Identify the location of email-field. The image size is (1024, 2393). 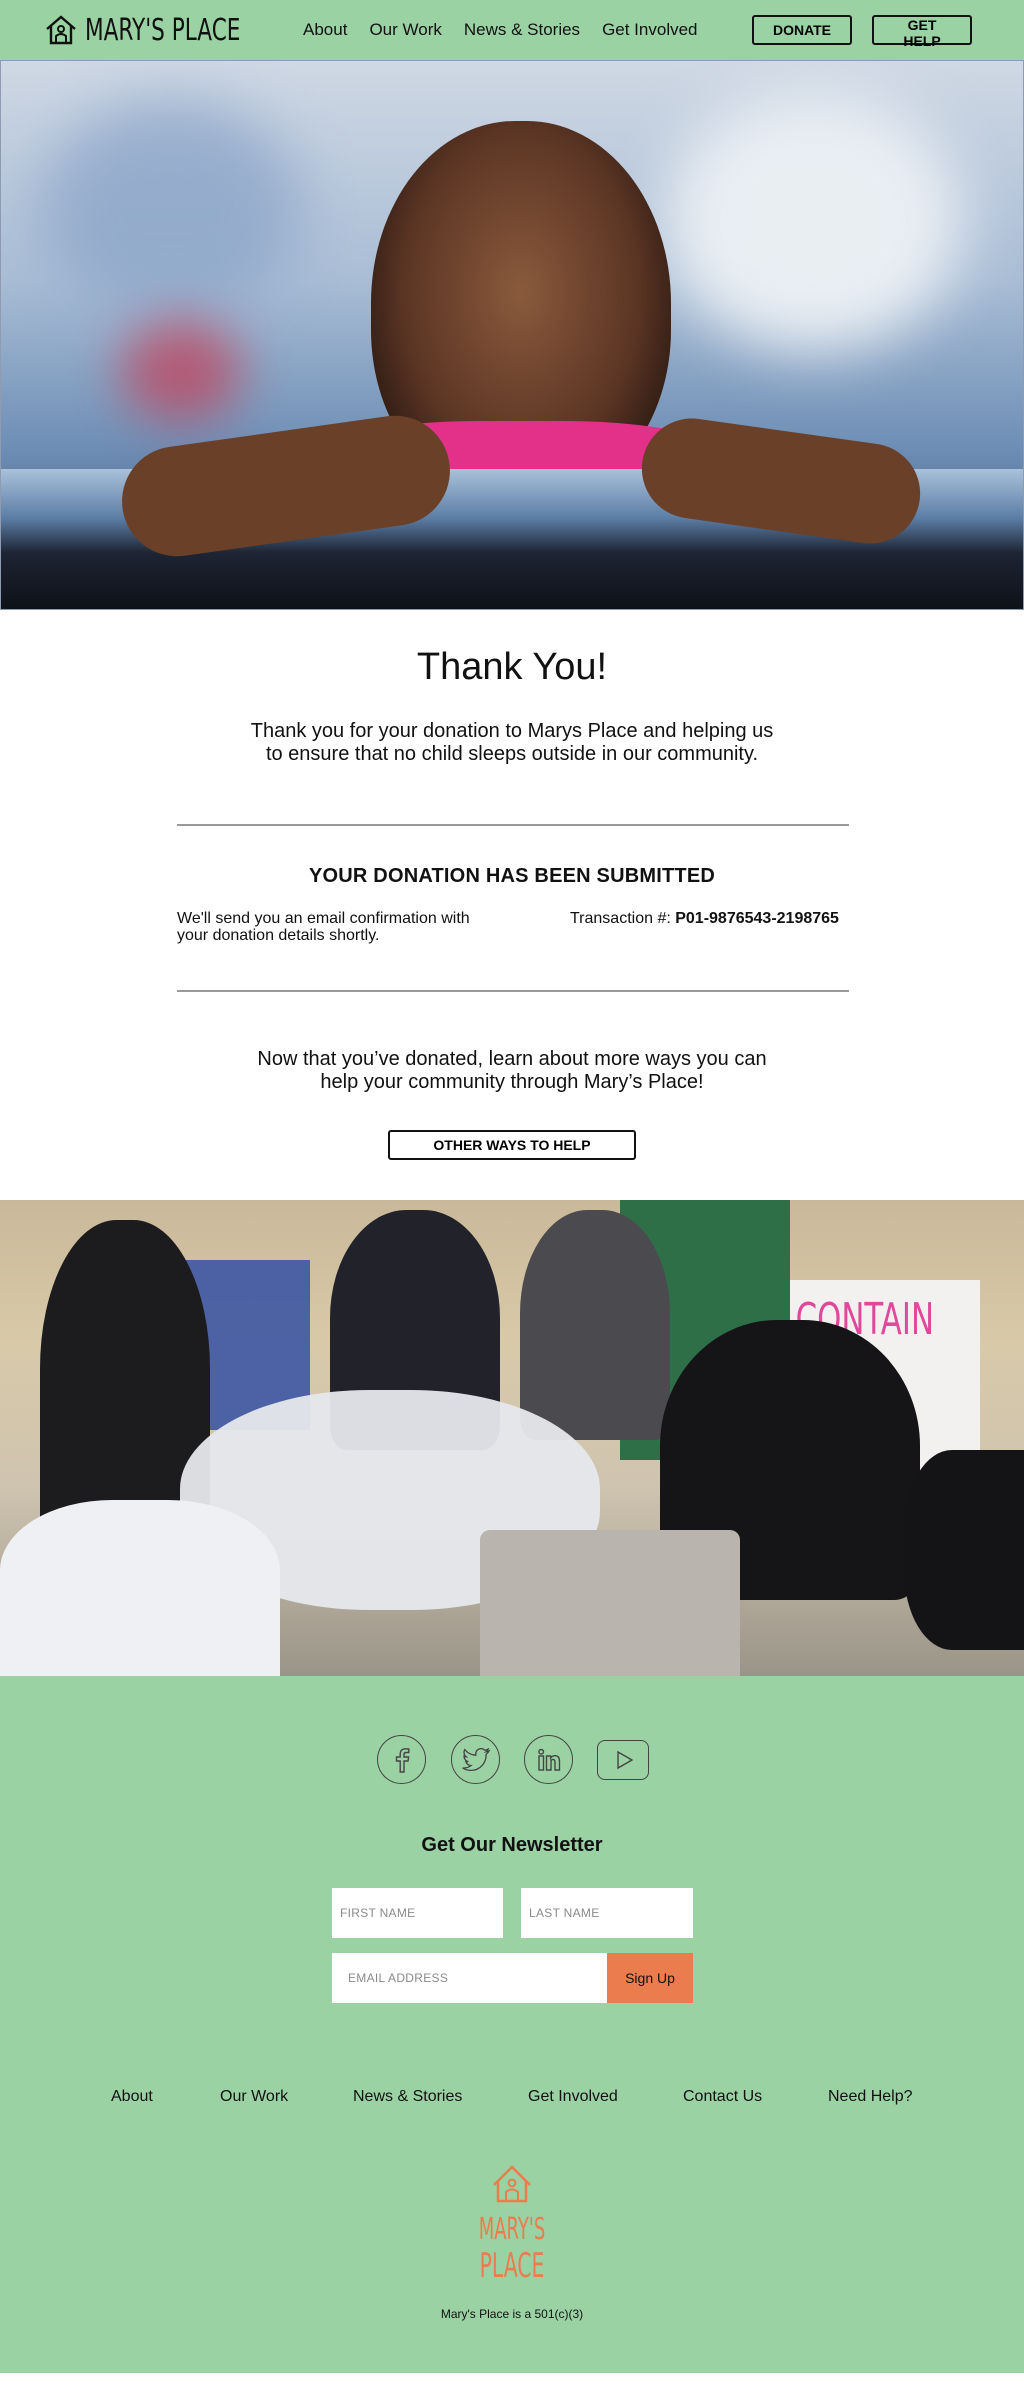
(469, 1978).